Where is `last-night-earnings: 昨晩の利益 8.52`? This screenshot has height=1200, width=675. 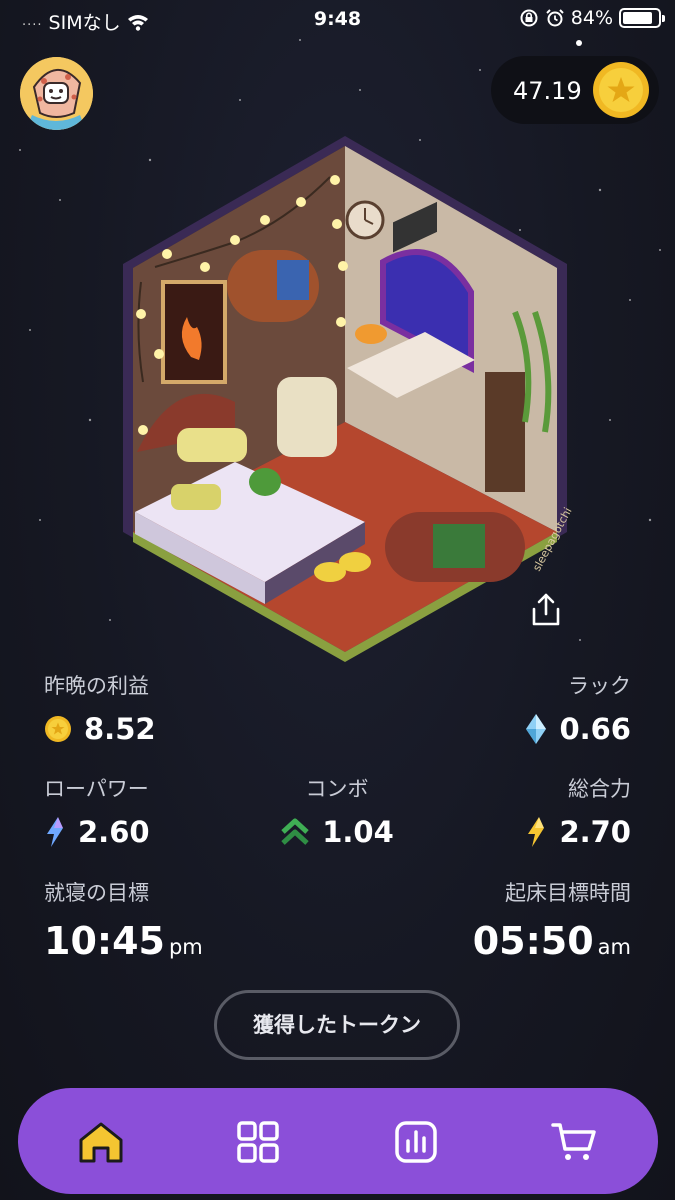
last-night-earnings: 昨晩の利益 8.52 is located at coordinates (100, 708).